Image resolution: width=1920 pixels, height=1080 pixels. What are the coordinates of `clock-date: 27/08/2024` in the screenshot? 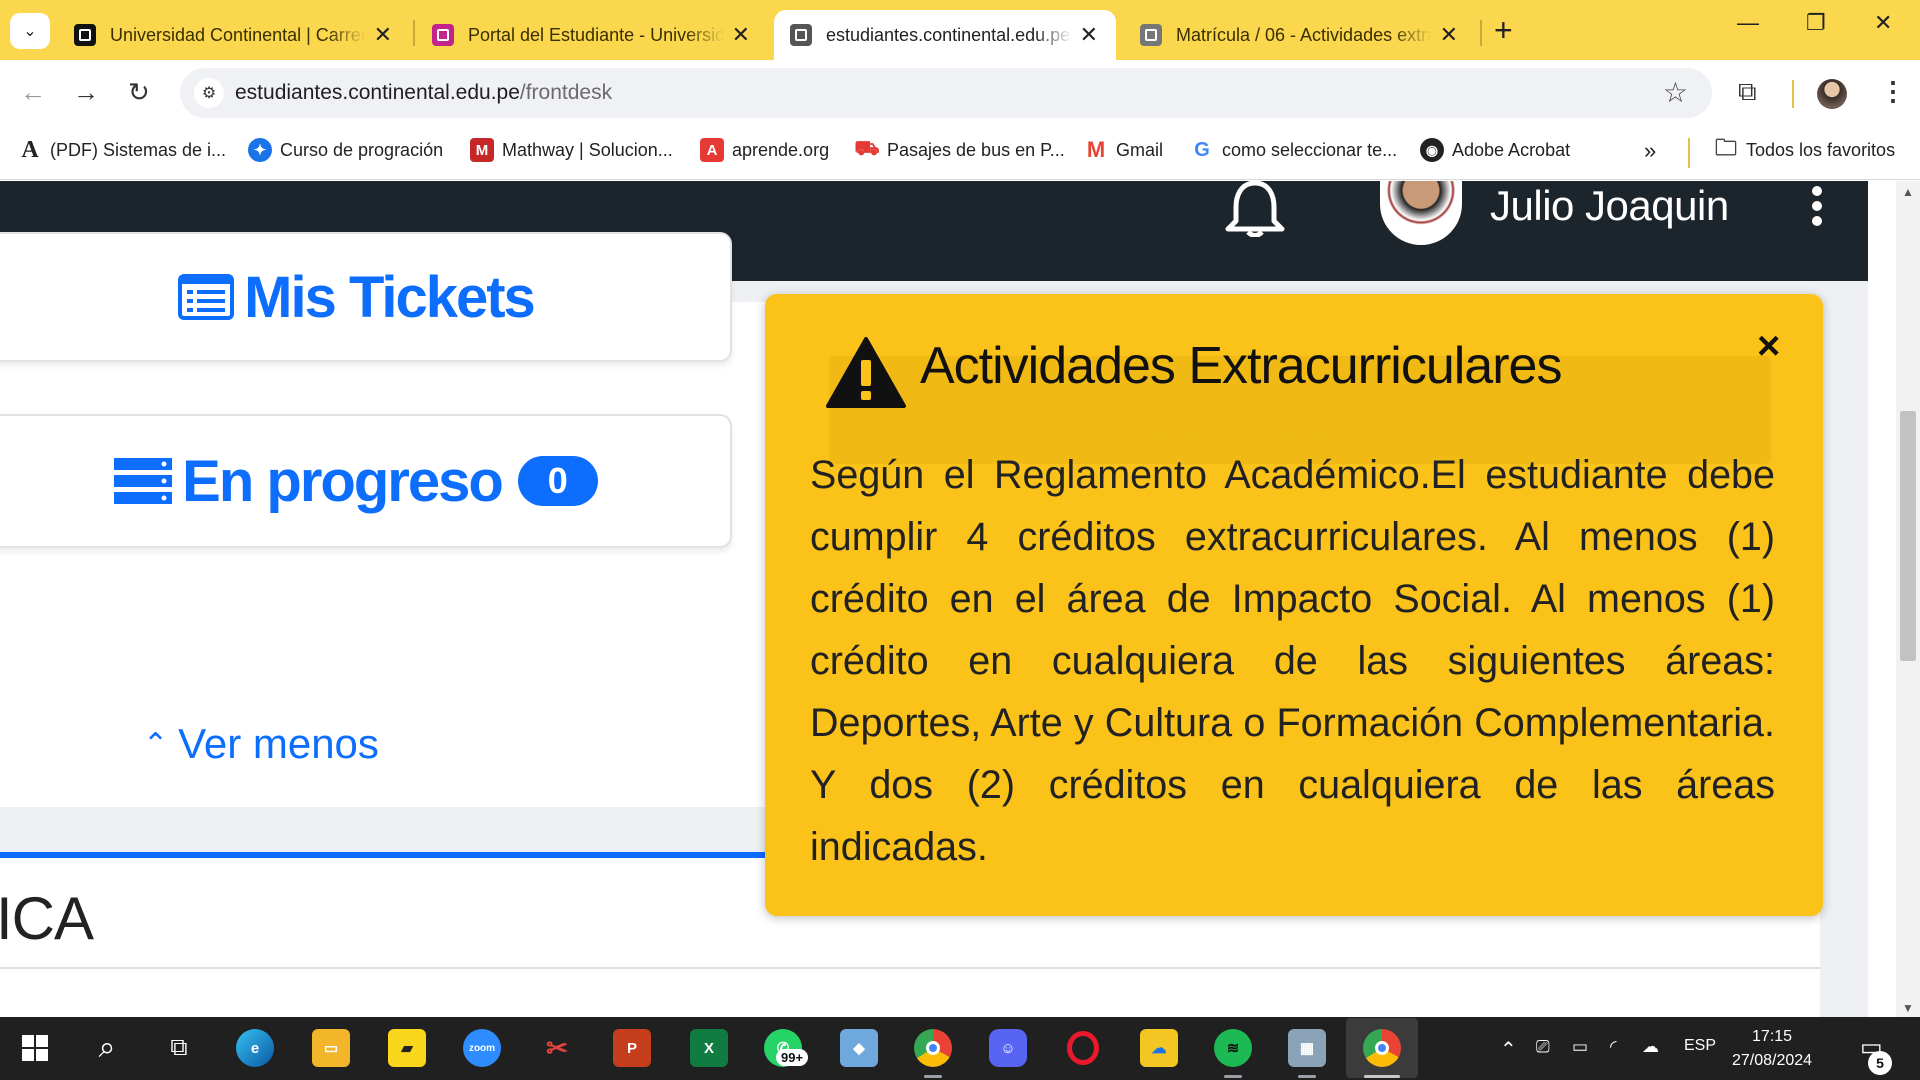 It's located at (1772, 1060).